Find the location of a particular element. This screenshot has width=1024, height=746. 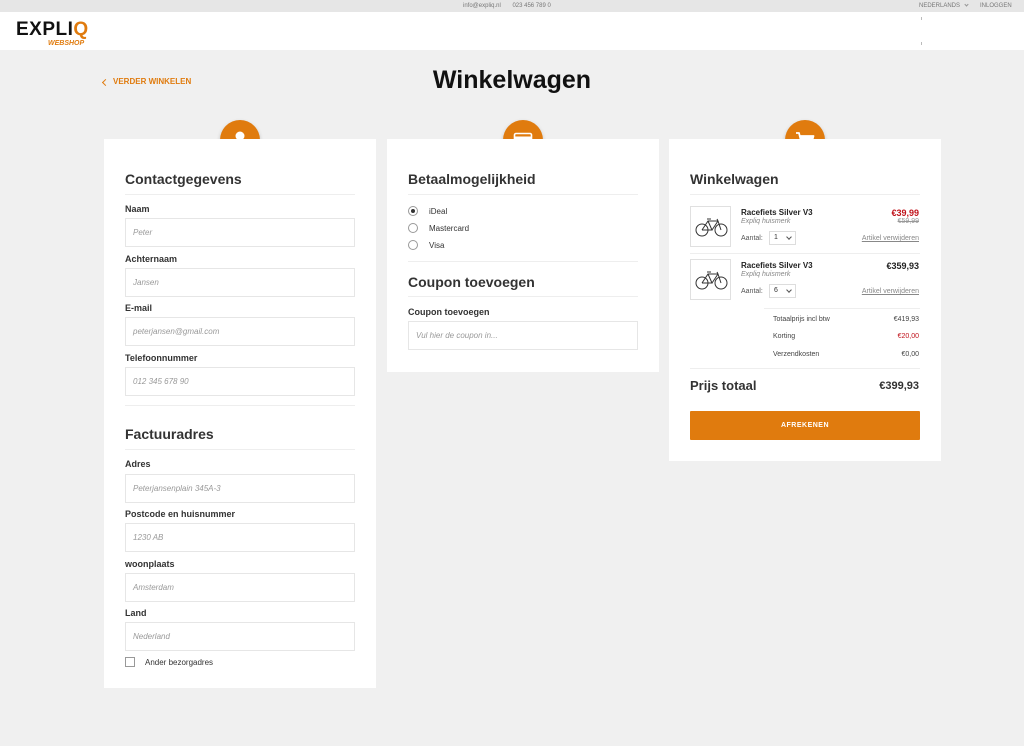

payment-title: Betaalmogelijkheid is located at coordinates (472, 179).